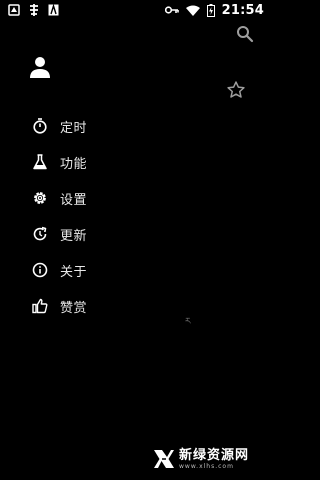  I want to click on battery-icon, so click(210, 10).